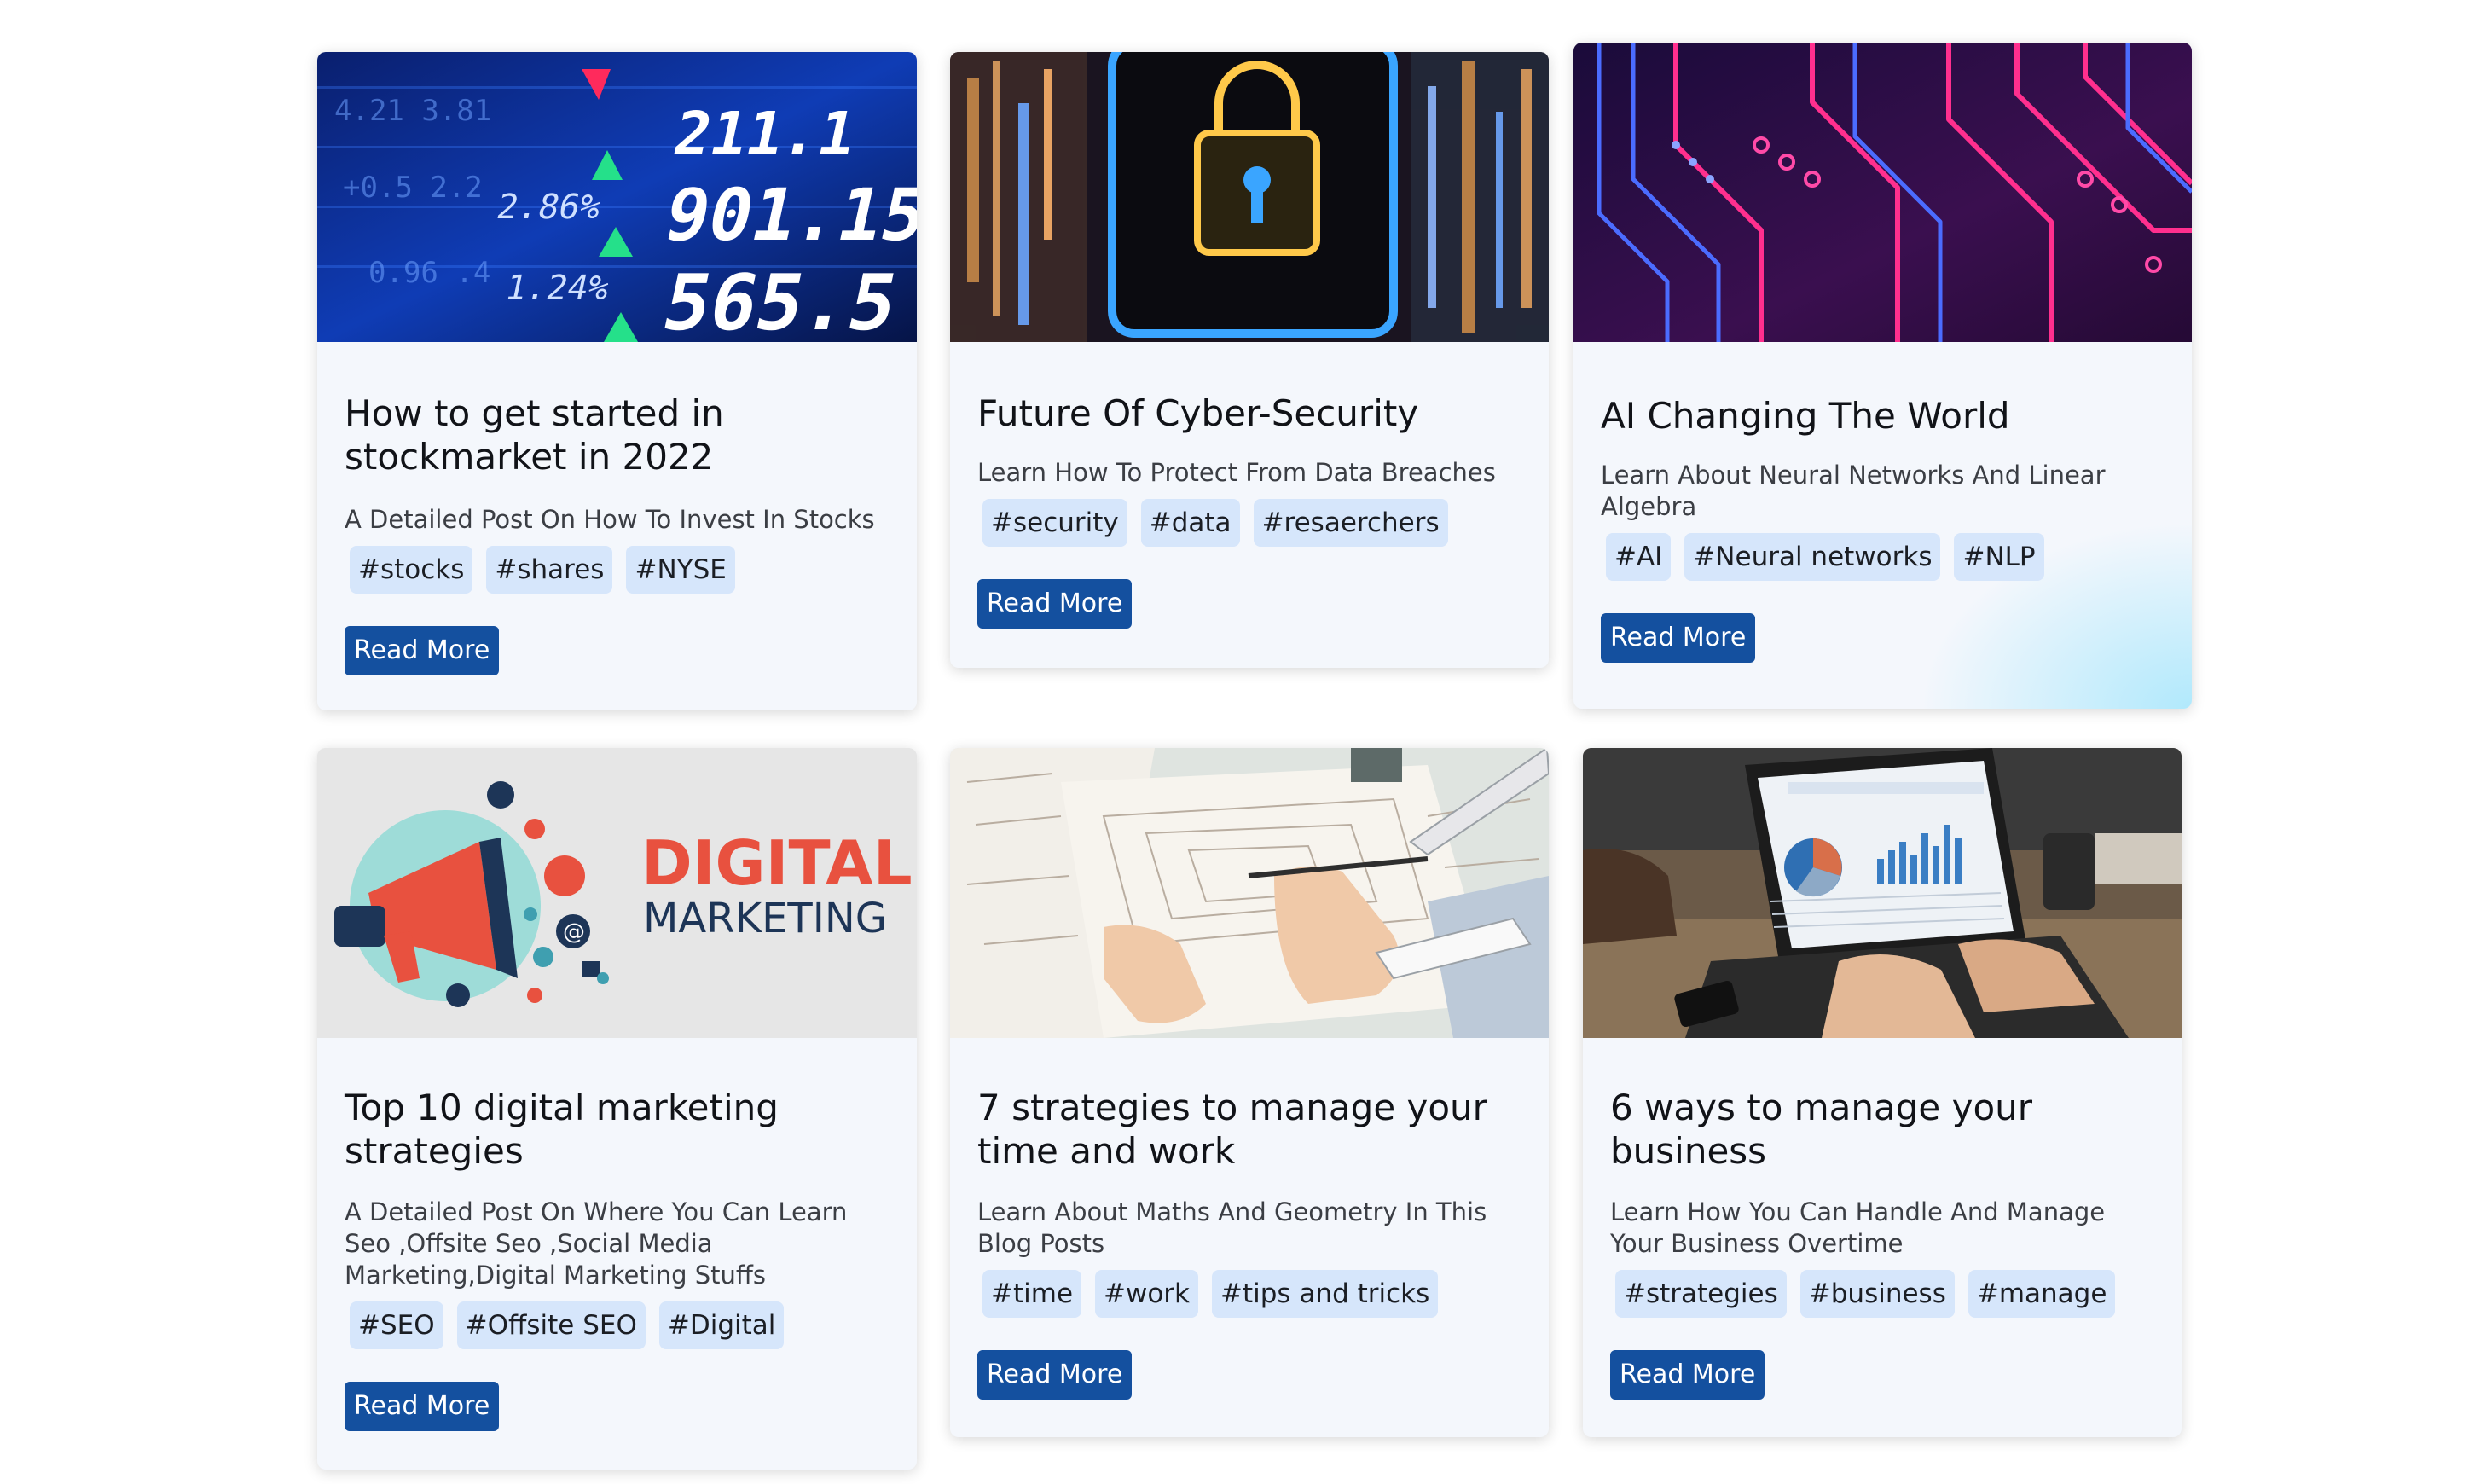 The width and height of the screenshot is (2492, 1484). What do you see at coordinates (1882, 192) in the screenshot?
I see `circuit-board-image` at bounding box center [1882, 192].